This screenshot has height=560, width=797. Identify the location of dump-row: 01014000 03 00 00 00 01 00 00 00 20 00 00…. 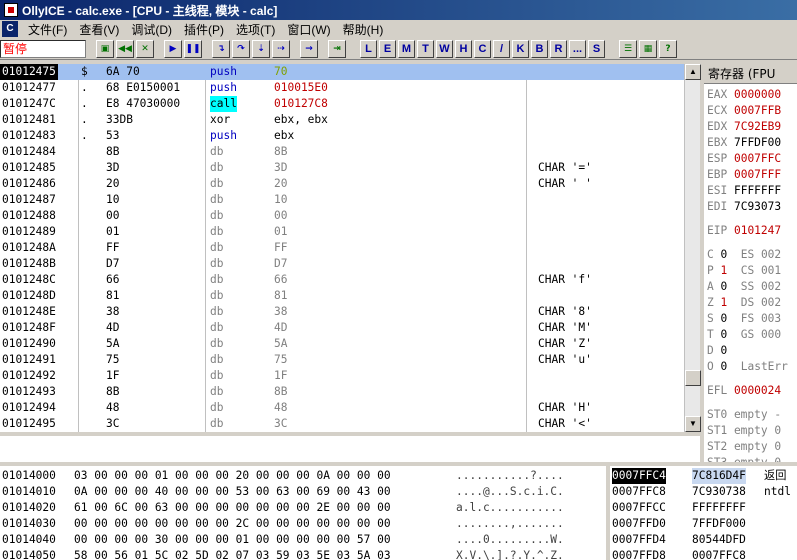
(303, 476).